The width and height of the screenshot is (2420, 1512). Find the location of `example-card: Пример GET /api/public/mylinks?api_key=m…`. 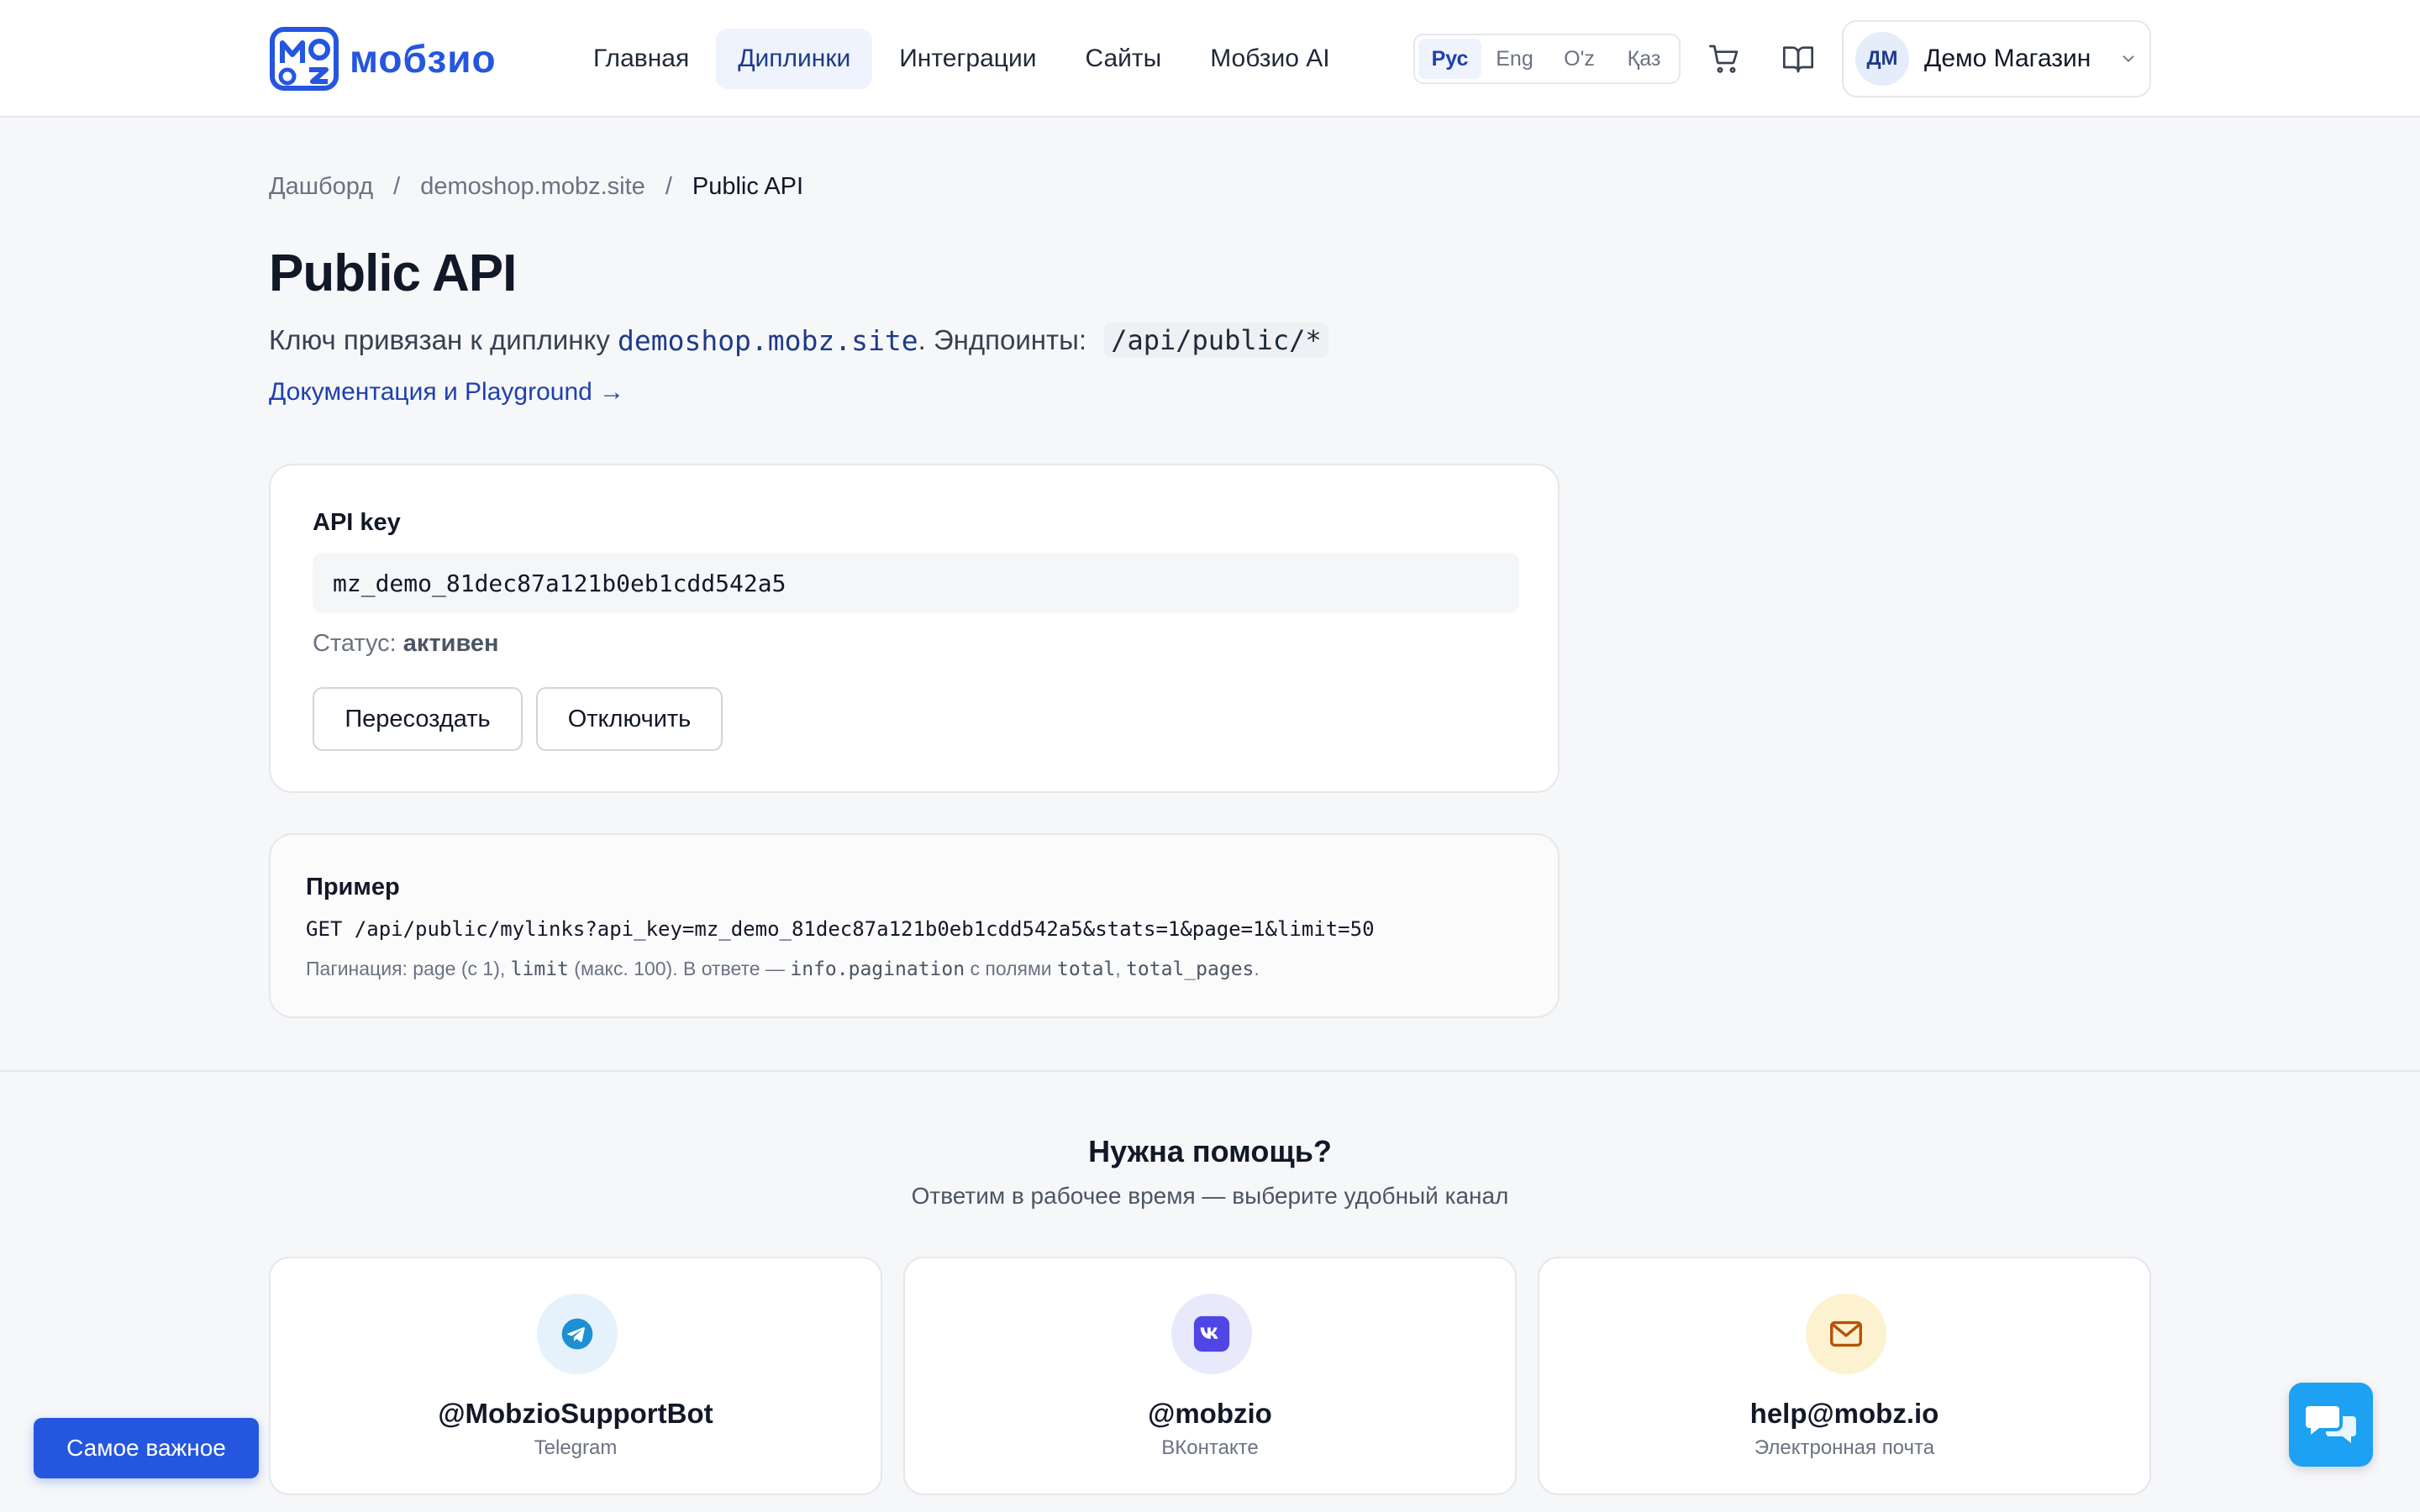

example-card: Пример GET /api/public/mylinks?api_key=m… is located at coordinates (914, 925).